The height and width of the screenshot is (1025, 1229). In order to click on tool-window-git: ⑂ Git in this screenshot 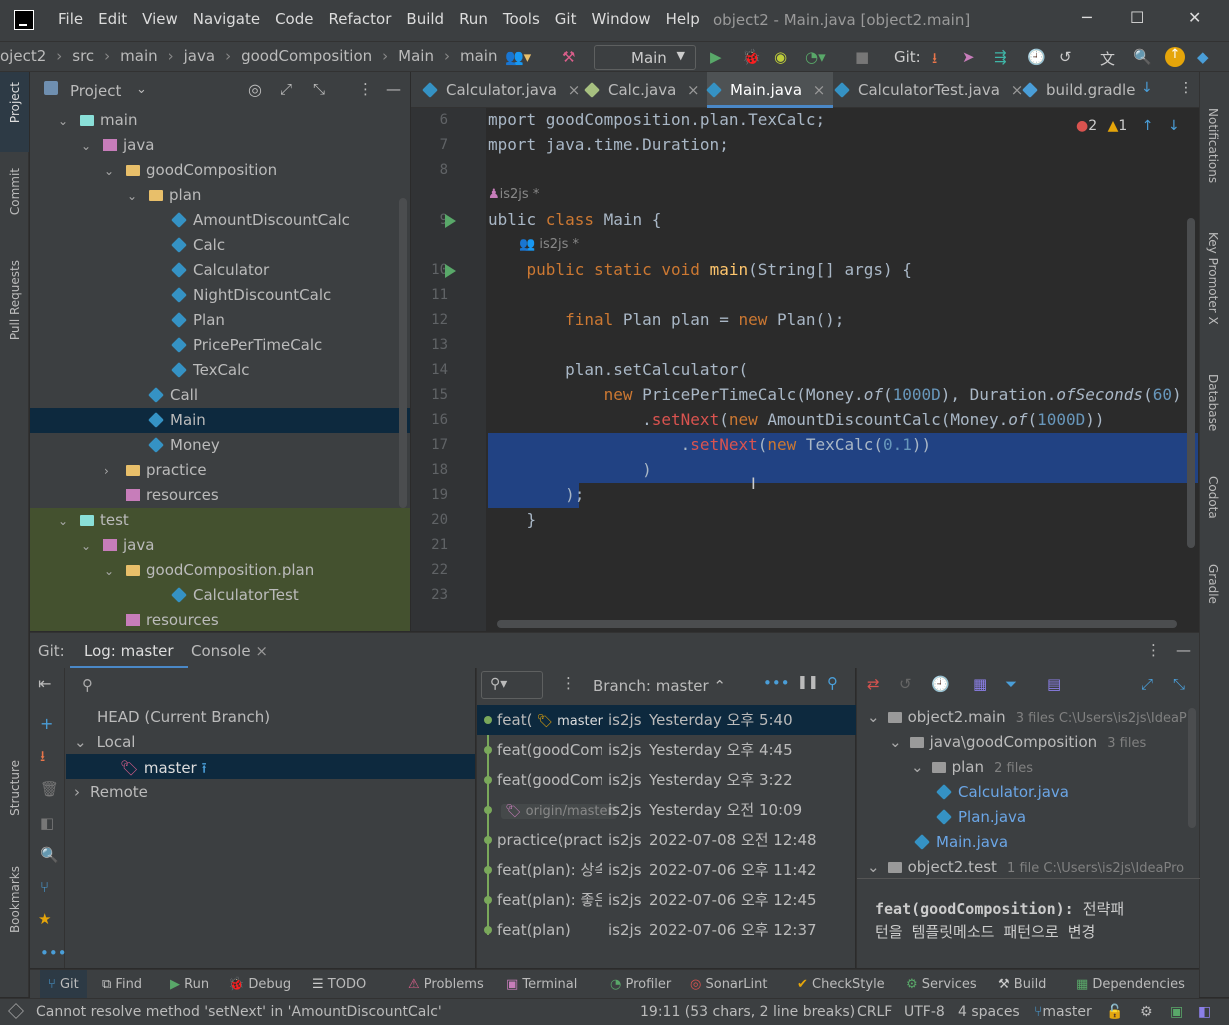, I will do `click(63, 985)`.